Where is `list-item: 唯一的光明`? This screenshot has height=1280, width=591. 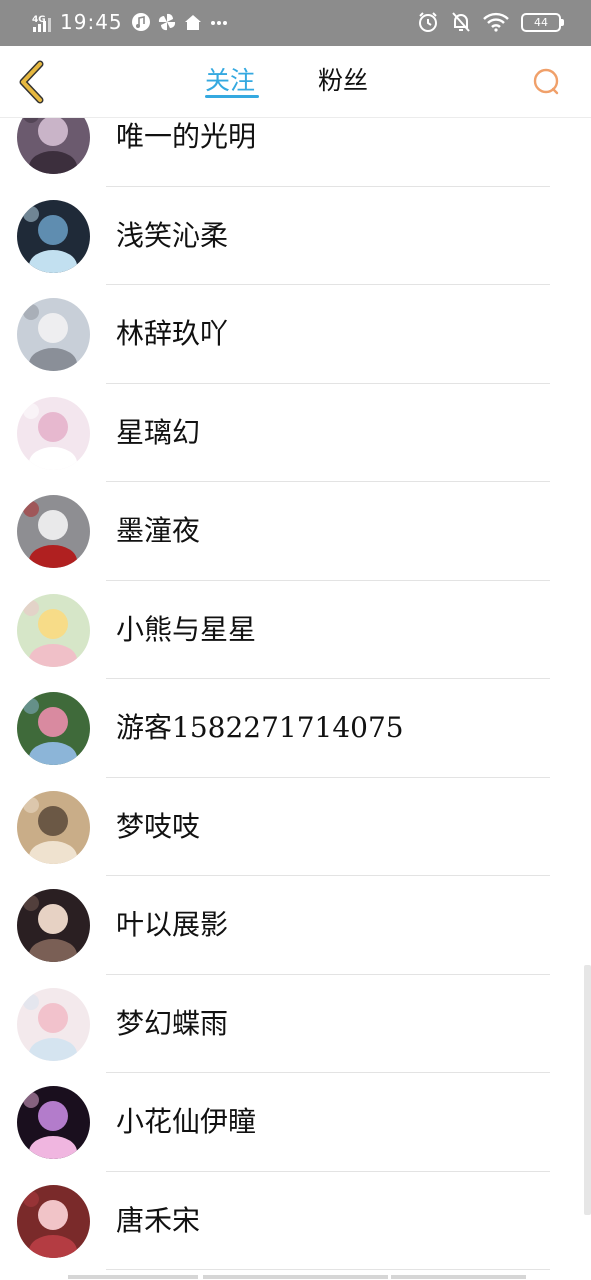 list-item: 唯一的光明 is located at coordinates (295, 152).